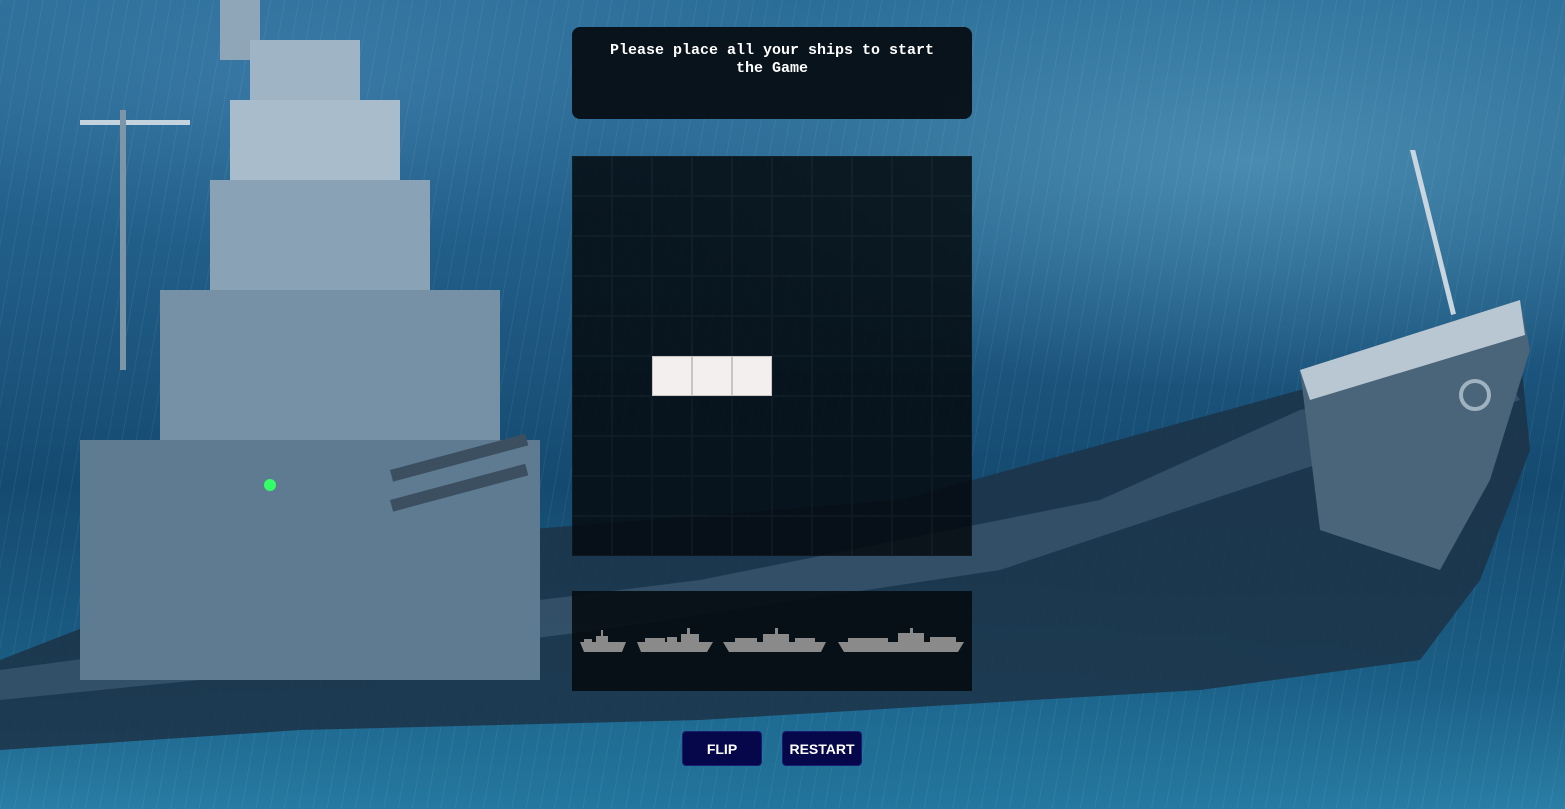 The width and height of the screenshot is (1565, 809). What do you see at coordinates (774, 641) in the screenshot?
I see `battleship-ship-icon` at bounding box center [774, 641].